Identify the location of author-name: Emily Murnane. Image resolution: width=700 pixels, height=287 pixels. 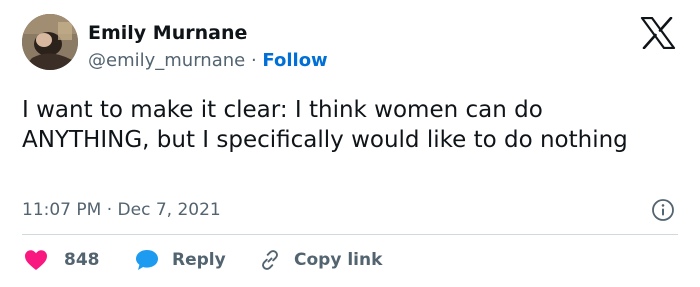
(167, 33).